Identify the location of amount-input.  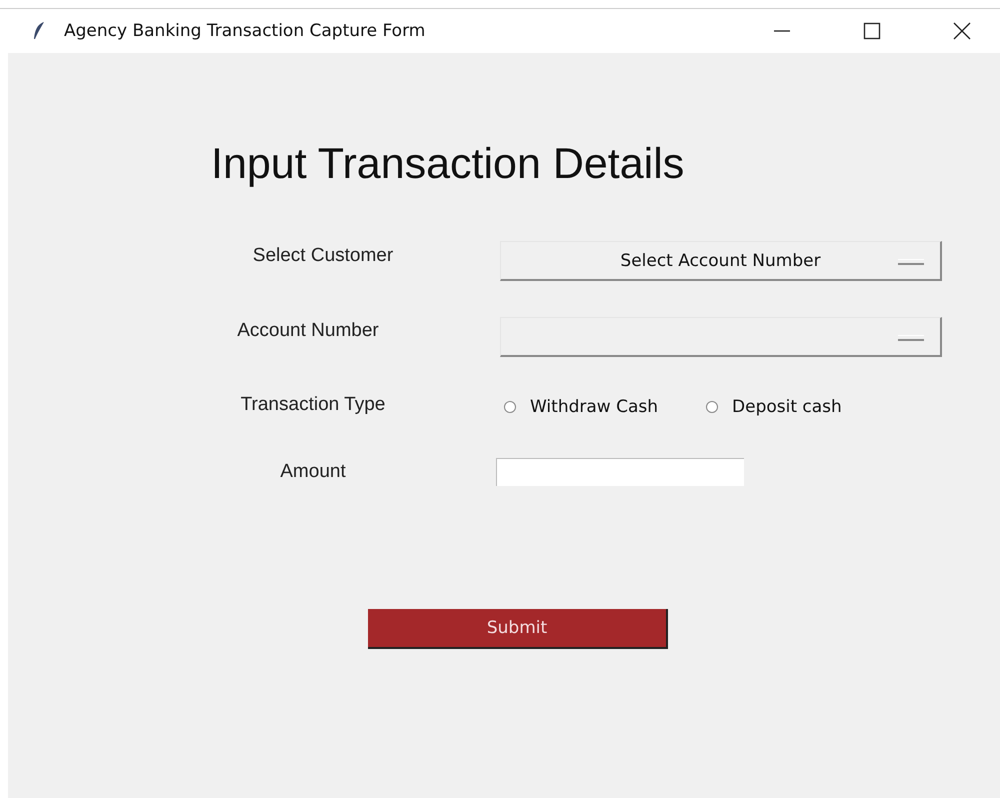
(620, 472).